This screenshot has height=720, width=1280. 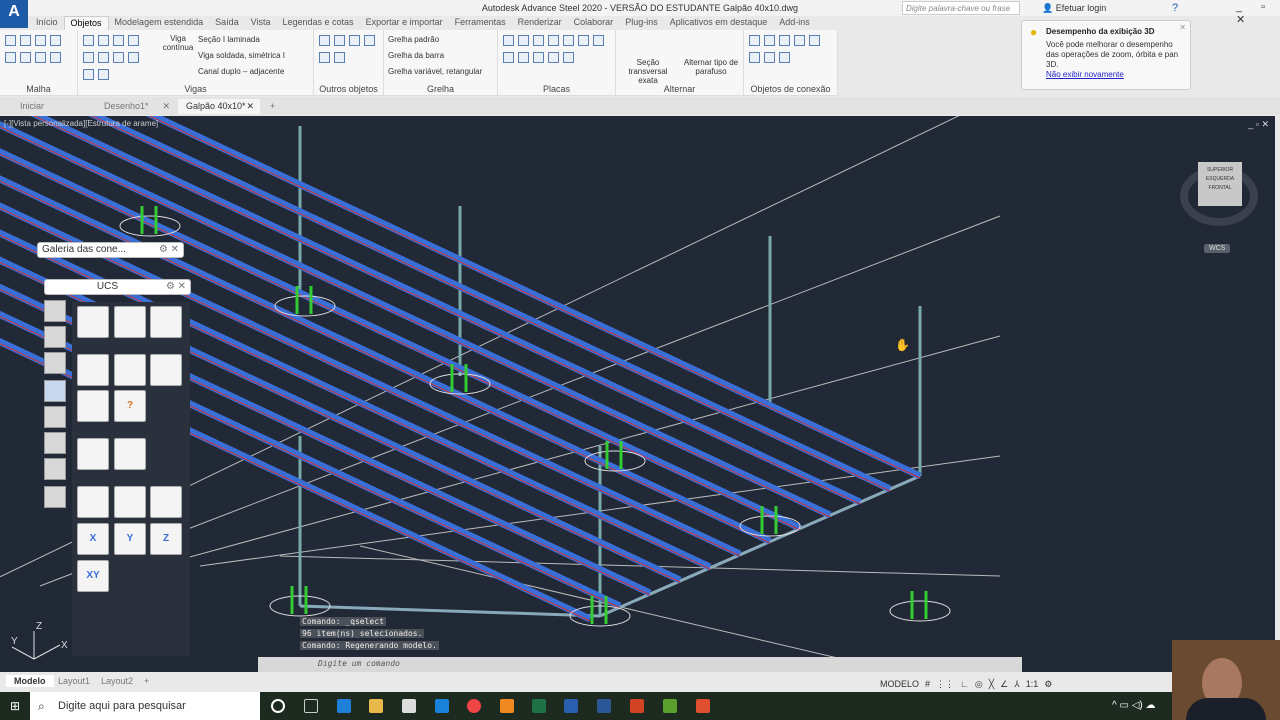 What do you see at coordinates (637, 706) in the screenshot?
I see `powerpoint-icon` at bounding box center [637, 706].